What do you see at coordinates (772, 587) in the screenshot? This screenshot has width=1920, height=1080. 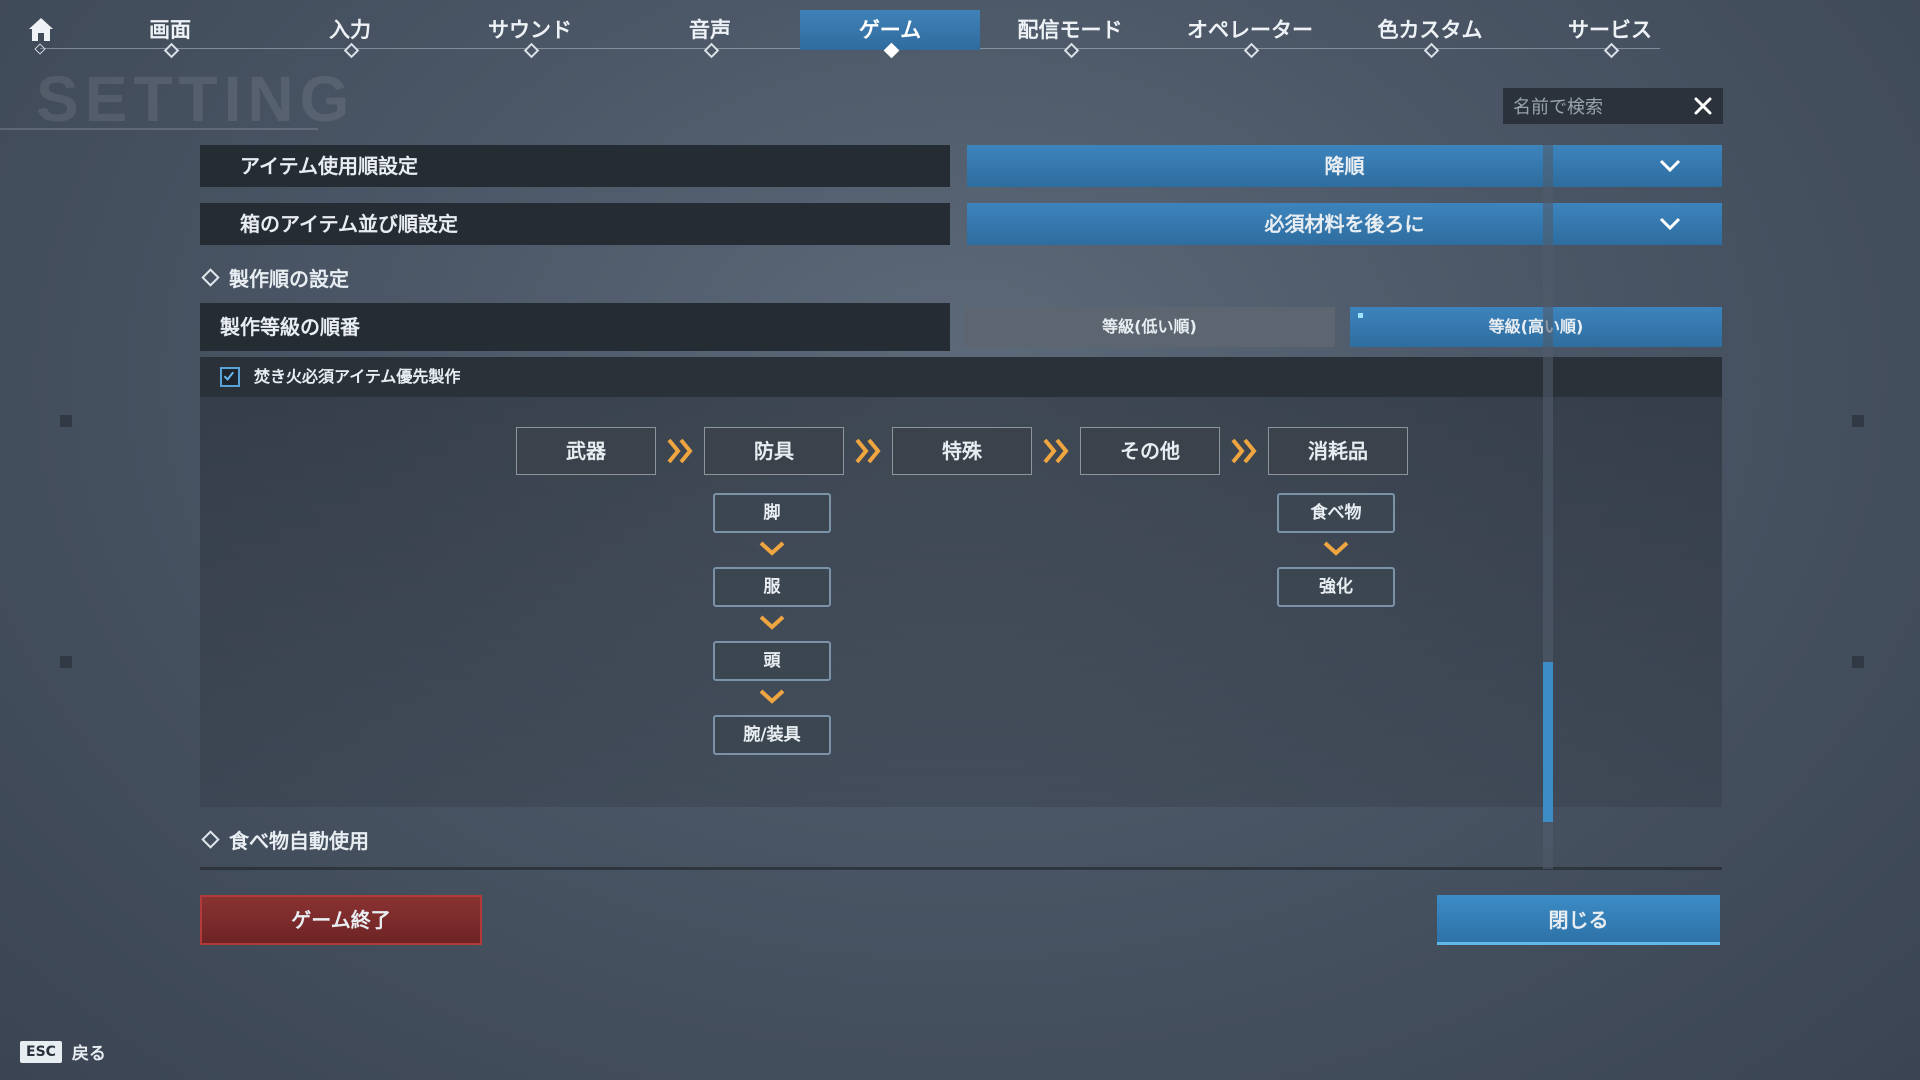 I see `armor-slot-clothes: 服` at bounding box center [772, 587].